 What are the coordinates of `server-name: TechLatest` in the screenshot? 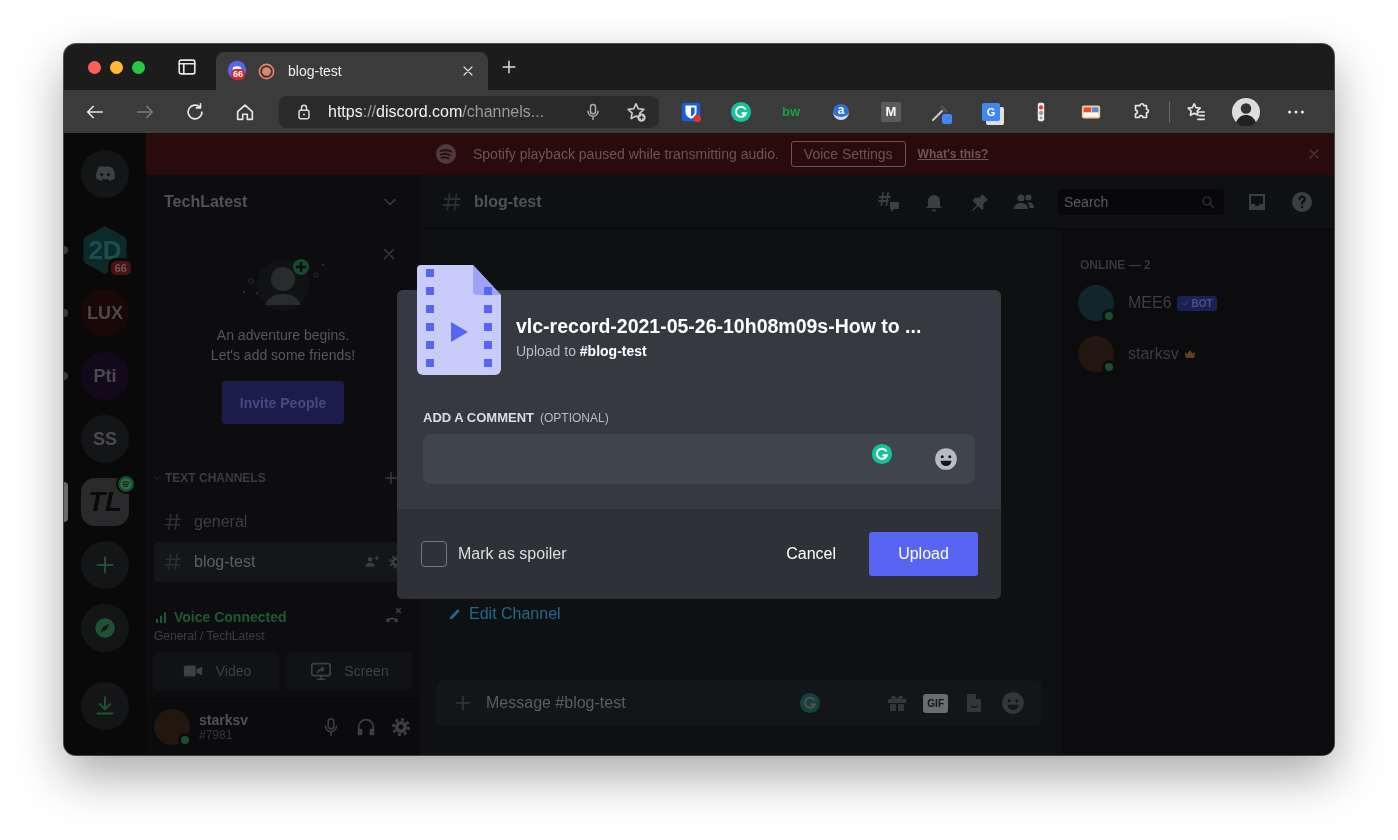 It's located at (206, 202).